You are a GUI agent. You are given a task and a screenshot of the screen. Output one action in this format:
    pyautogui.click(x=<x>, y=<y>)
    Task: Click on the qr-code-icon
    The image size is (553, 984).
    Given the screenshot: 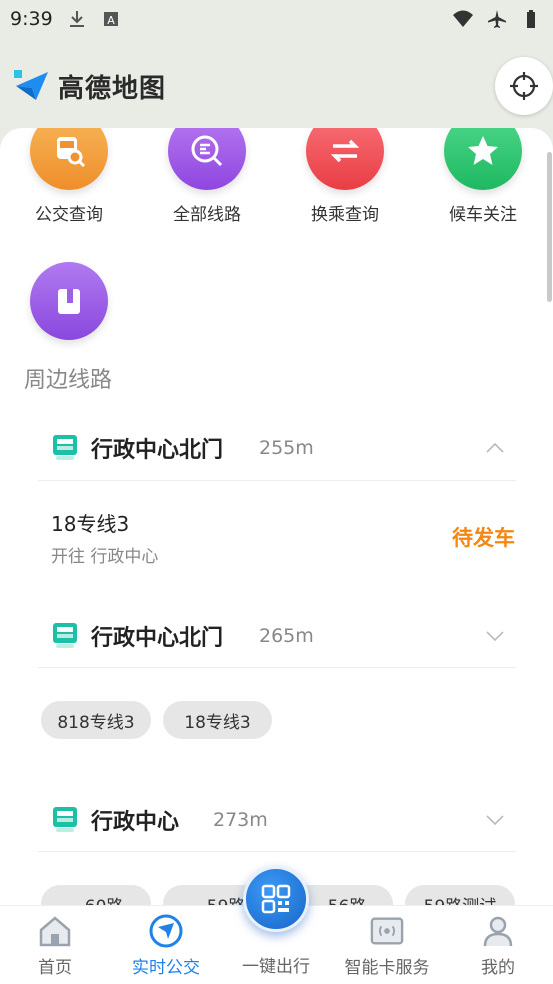 What is the action you would take?
    pyautogui.click(x=276, y=899)
    